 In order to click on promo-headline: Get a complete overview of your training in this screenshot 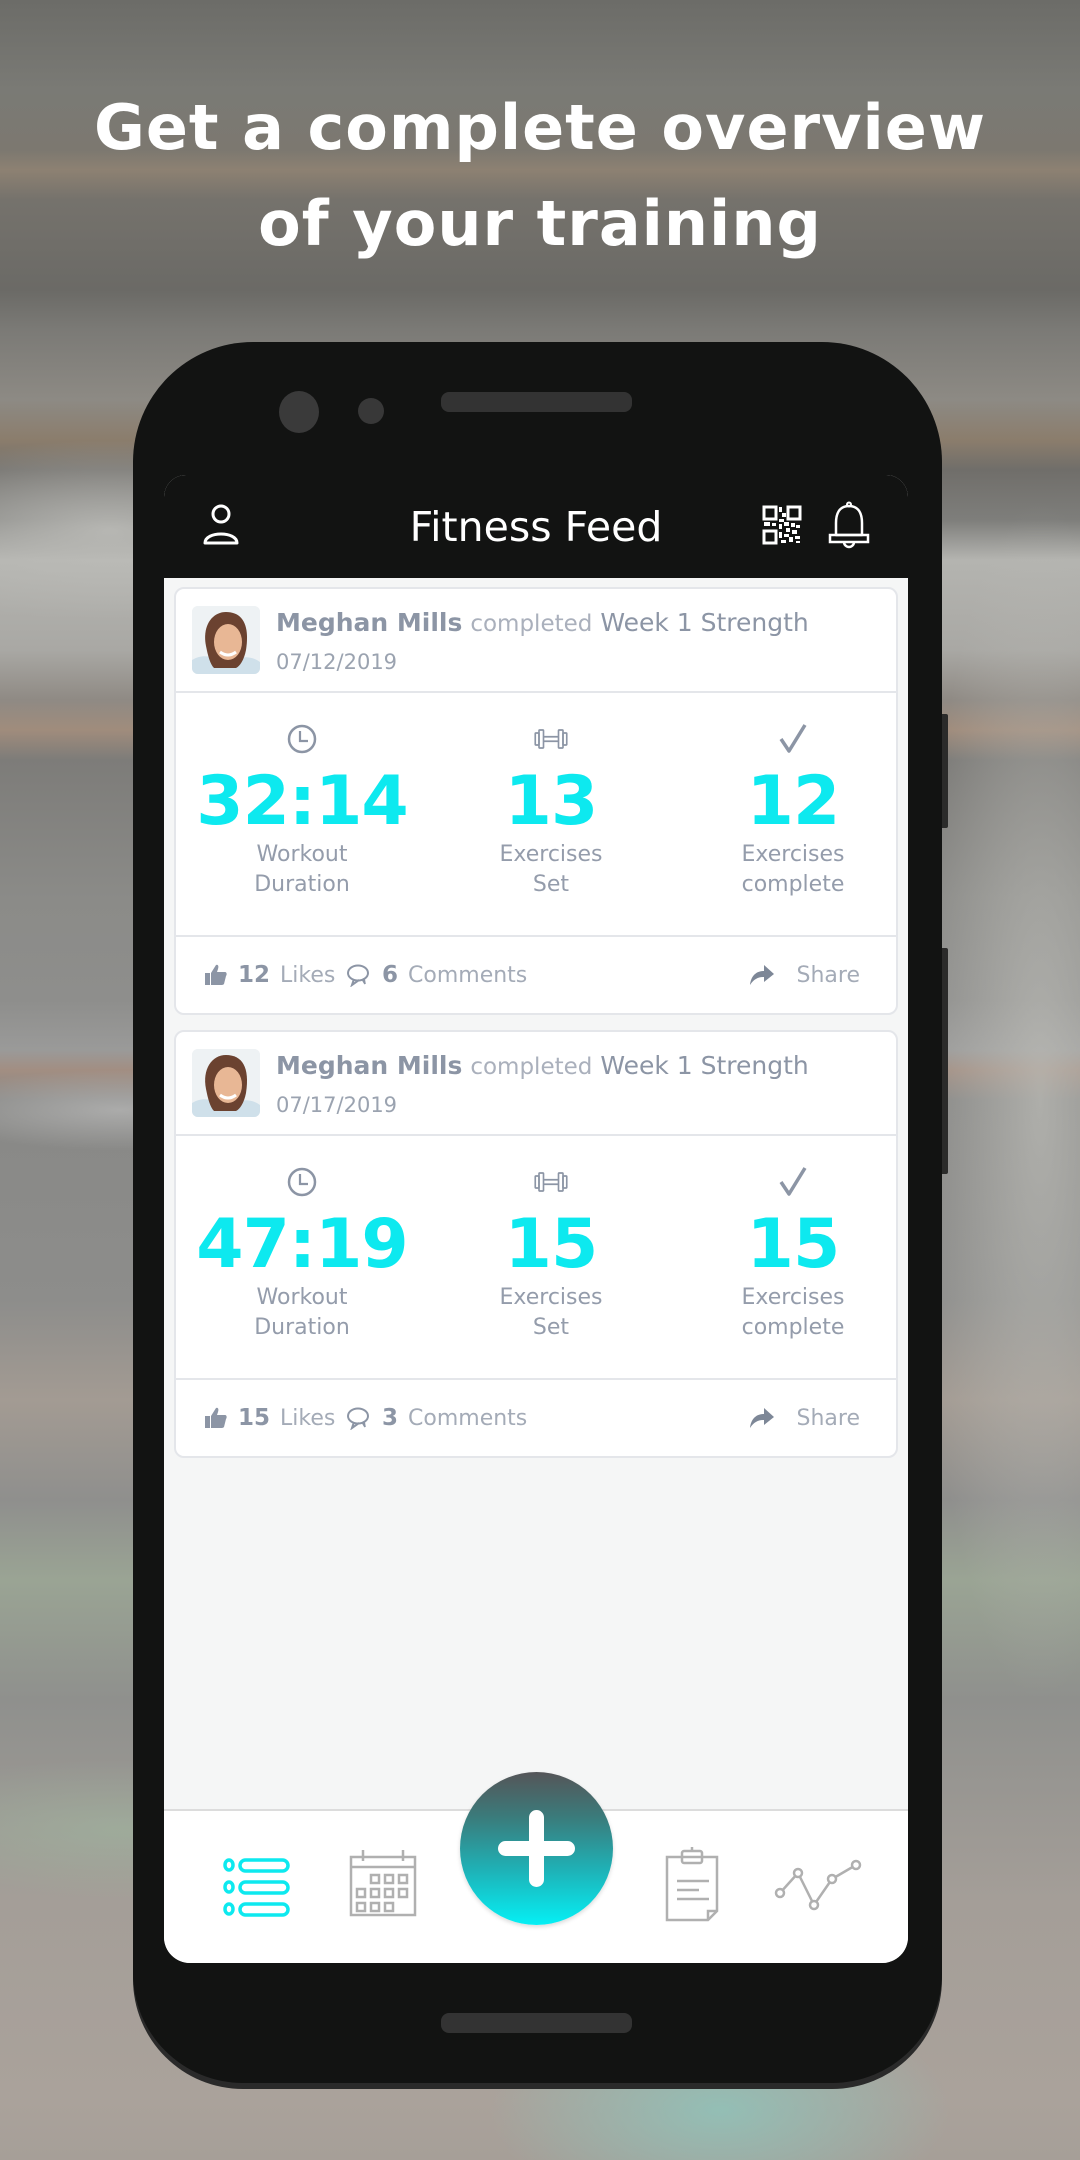, I will do `click(540, 176)`.